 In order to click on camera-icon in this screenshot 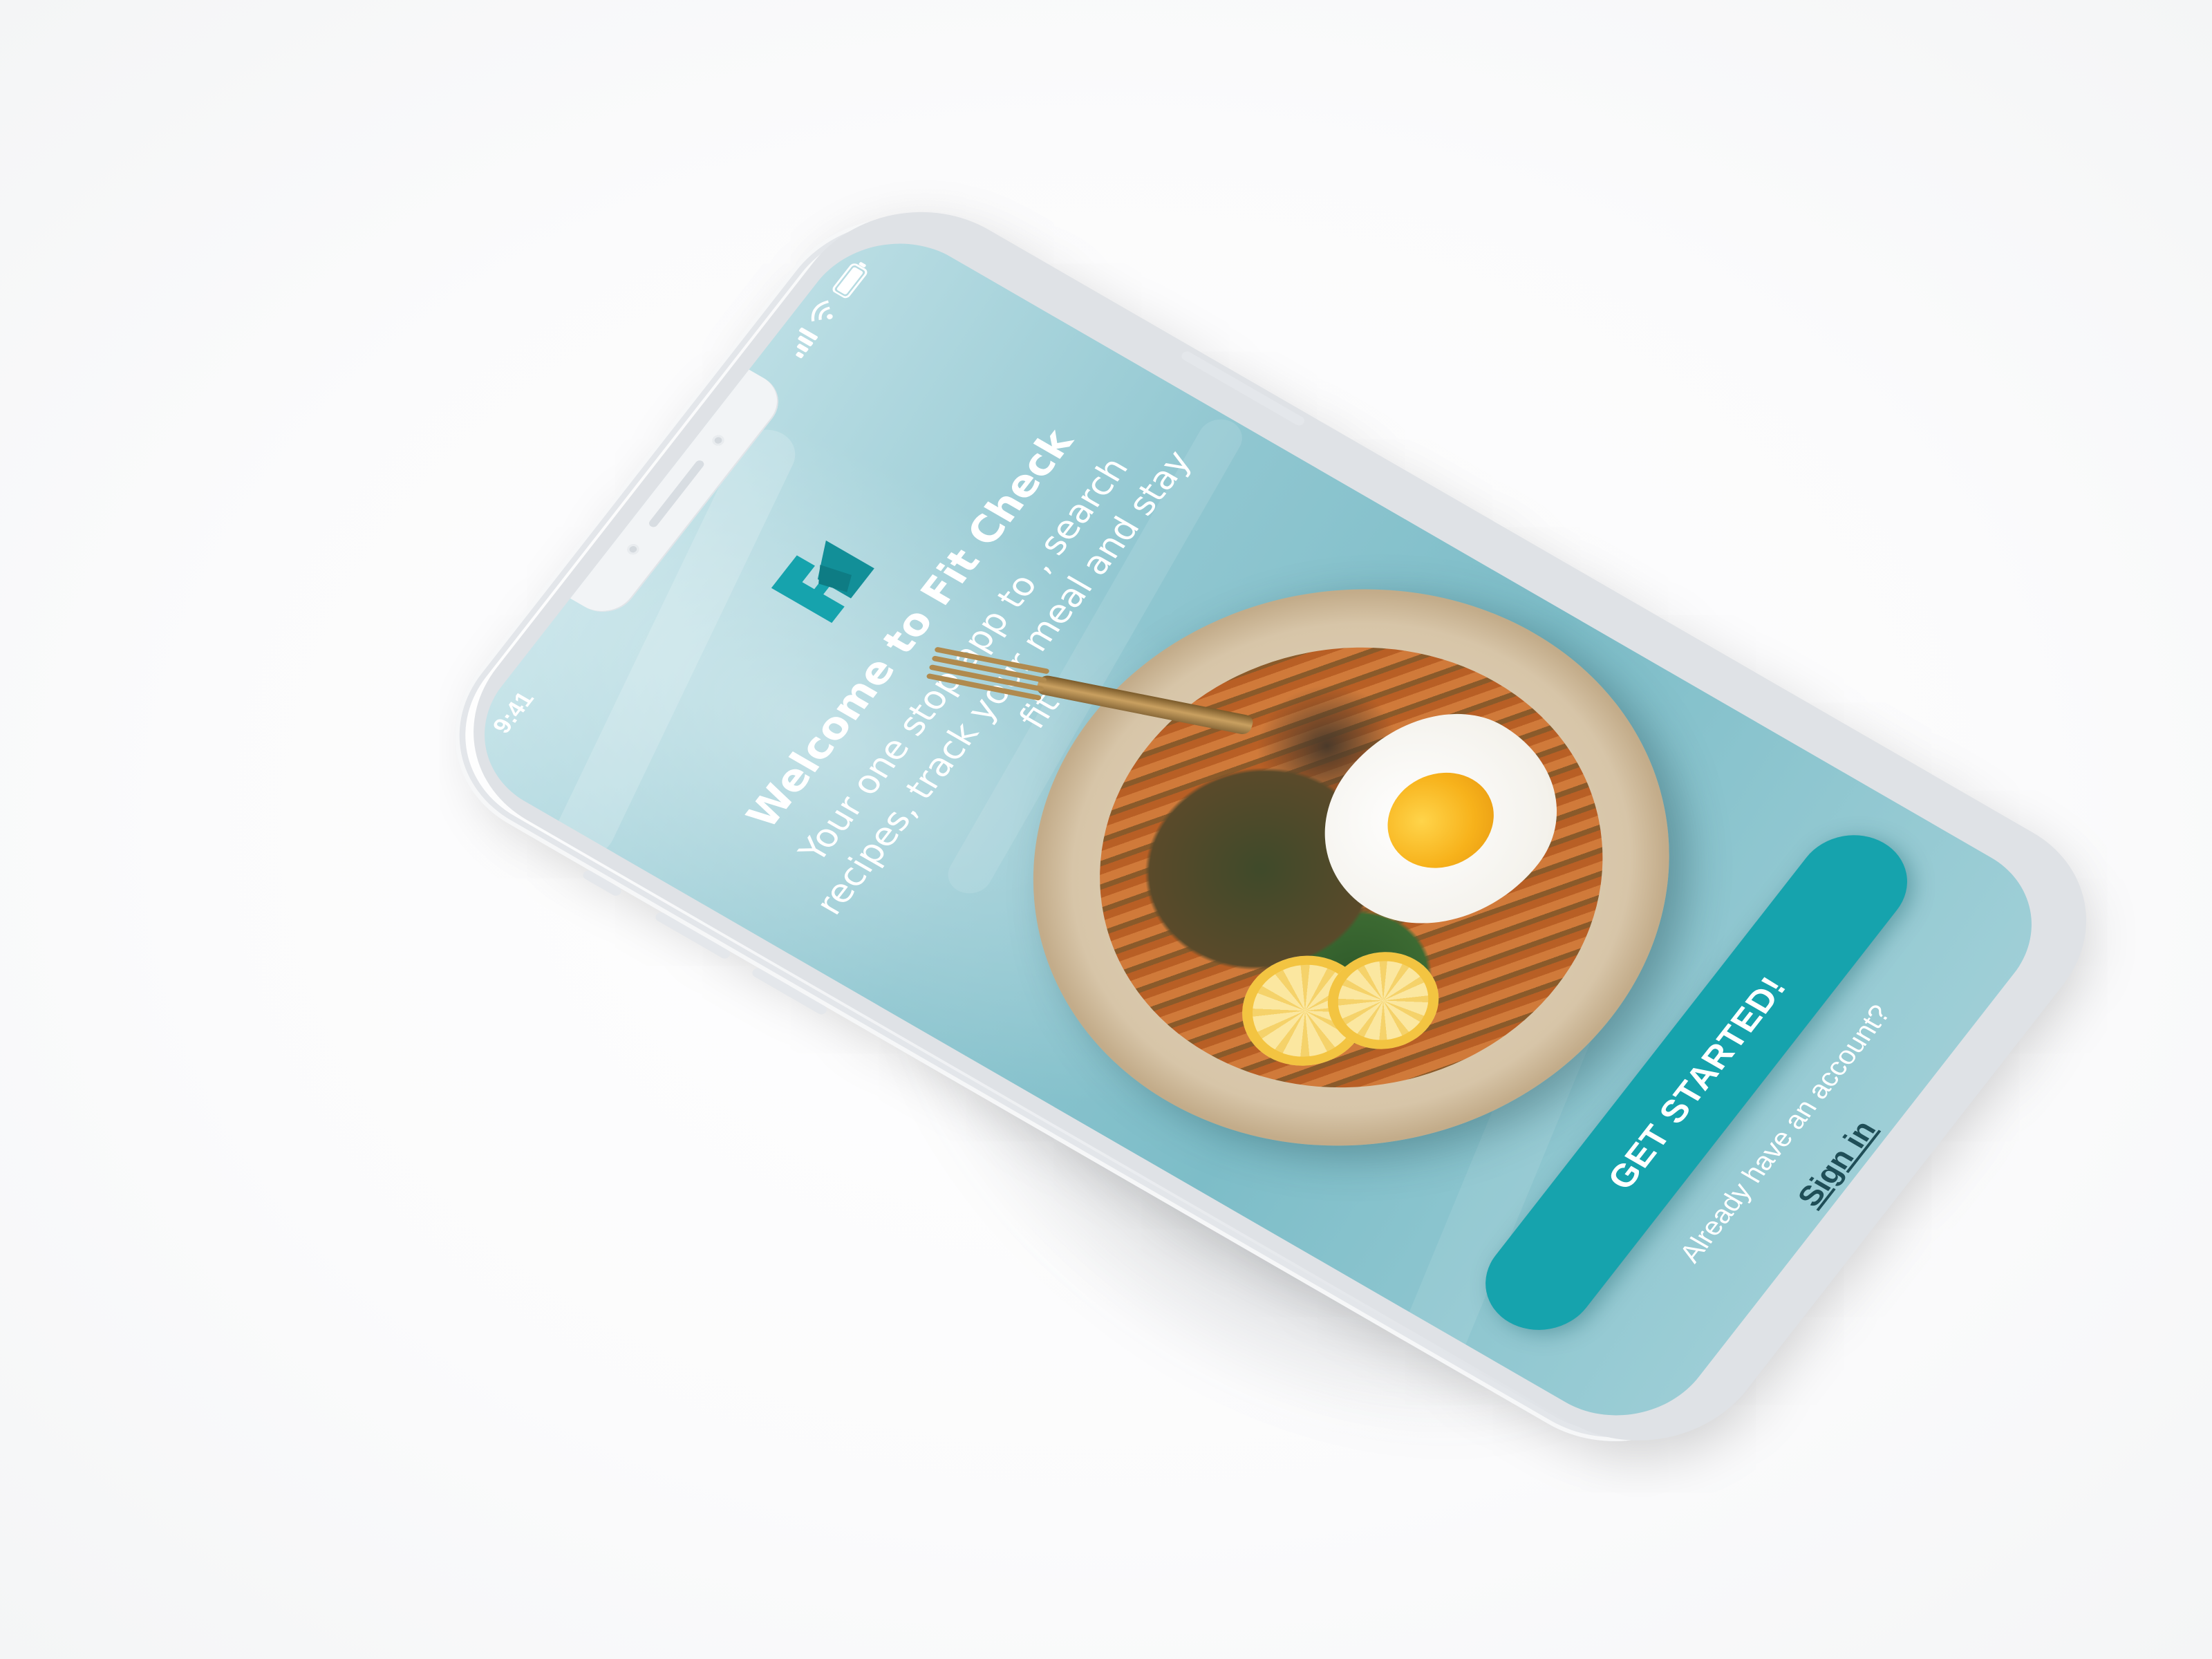, I will do `click(632, 549)`.